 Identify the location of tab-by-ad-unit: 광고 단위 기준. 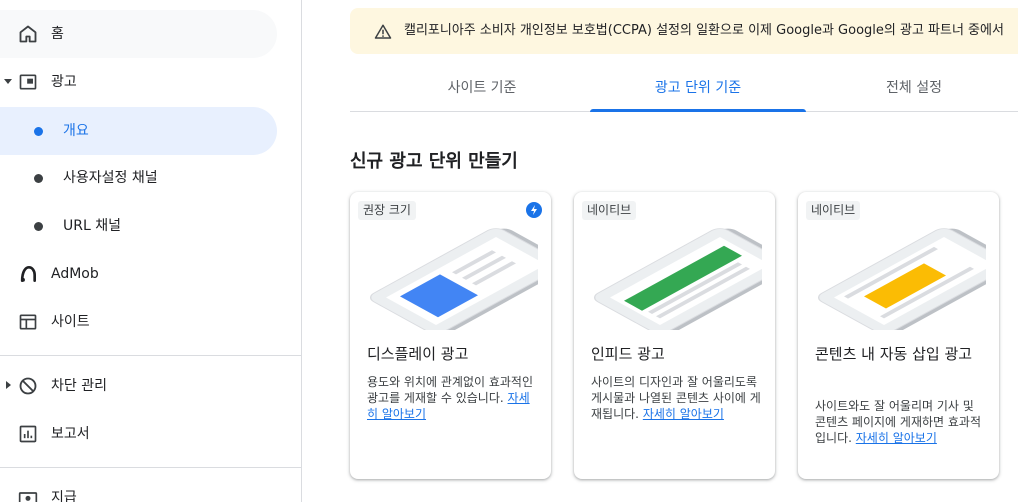
(698, 88).